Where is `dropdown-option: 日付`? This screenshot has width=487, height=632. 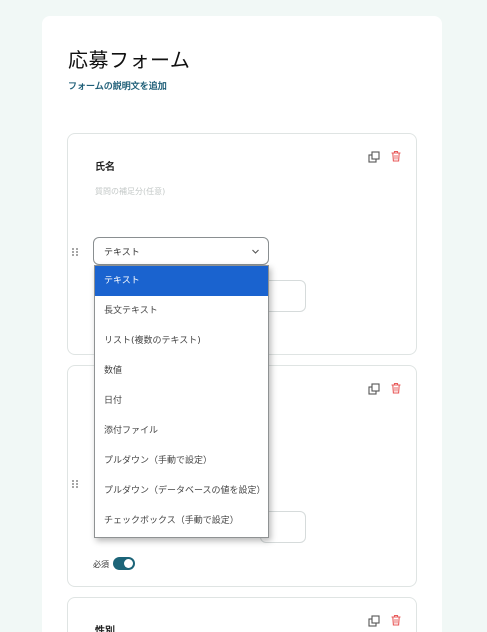 dropdown-option: 日付 is located at coordinates (181, 401).